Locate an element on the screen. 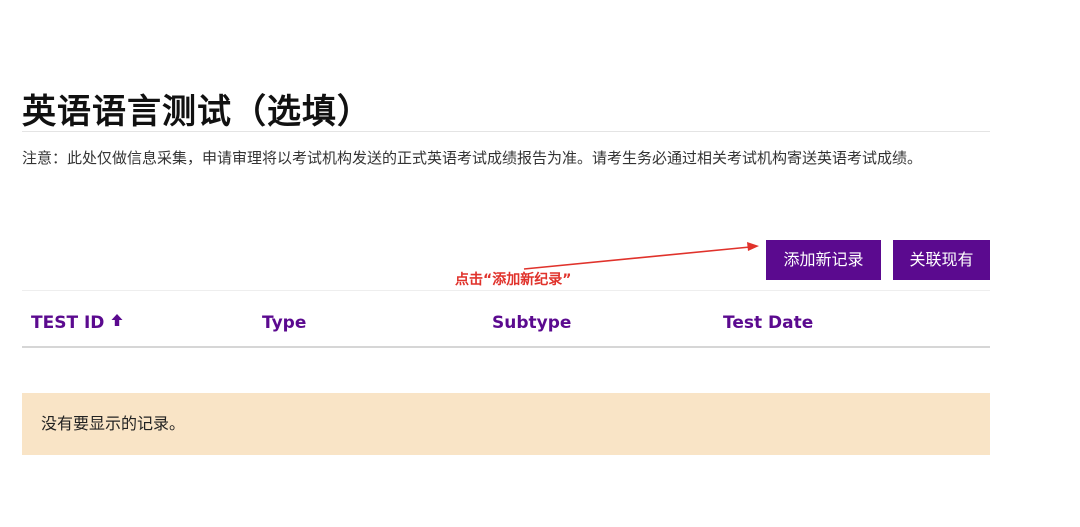 Image resolution: width=1080 pixels, height=527 pixels. annotation-label: 点击“添加新纪录” is located at coordinates (513, 280).